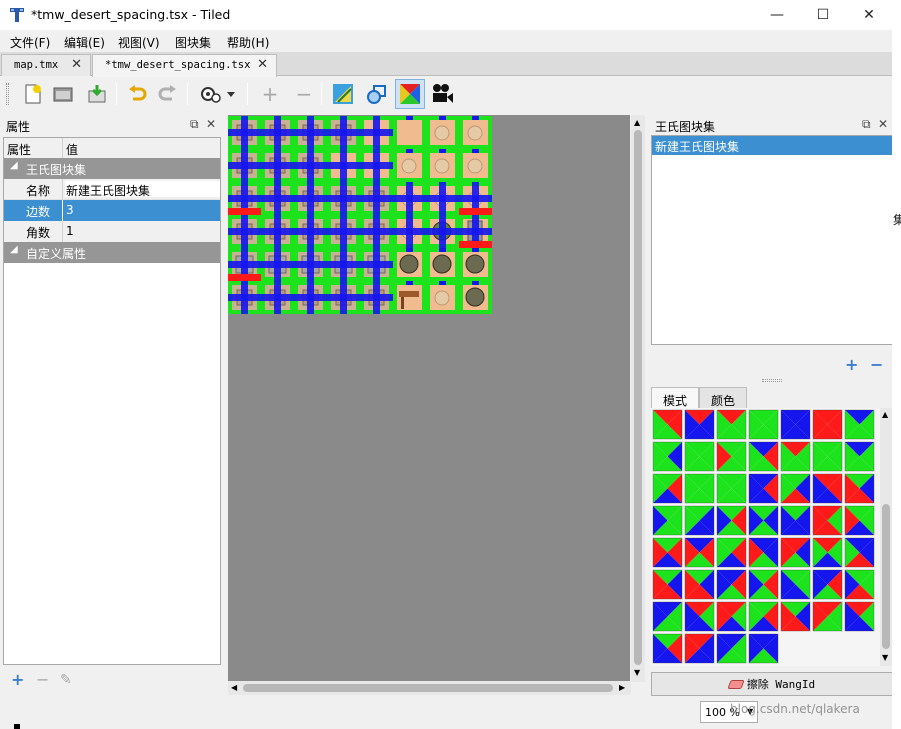  What do you see at coordinates (70, 231) in the screenshot?
I see `property-value: 1` at bounding box center [70, 231].